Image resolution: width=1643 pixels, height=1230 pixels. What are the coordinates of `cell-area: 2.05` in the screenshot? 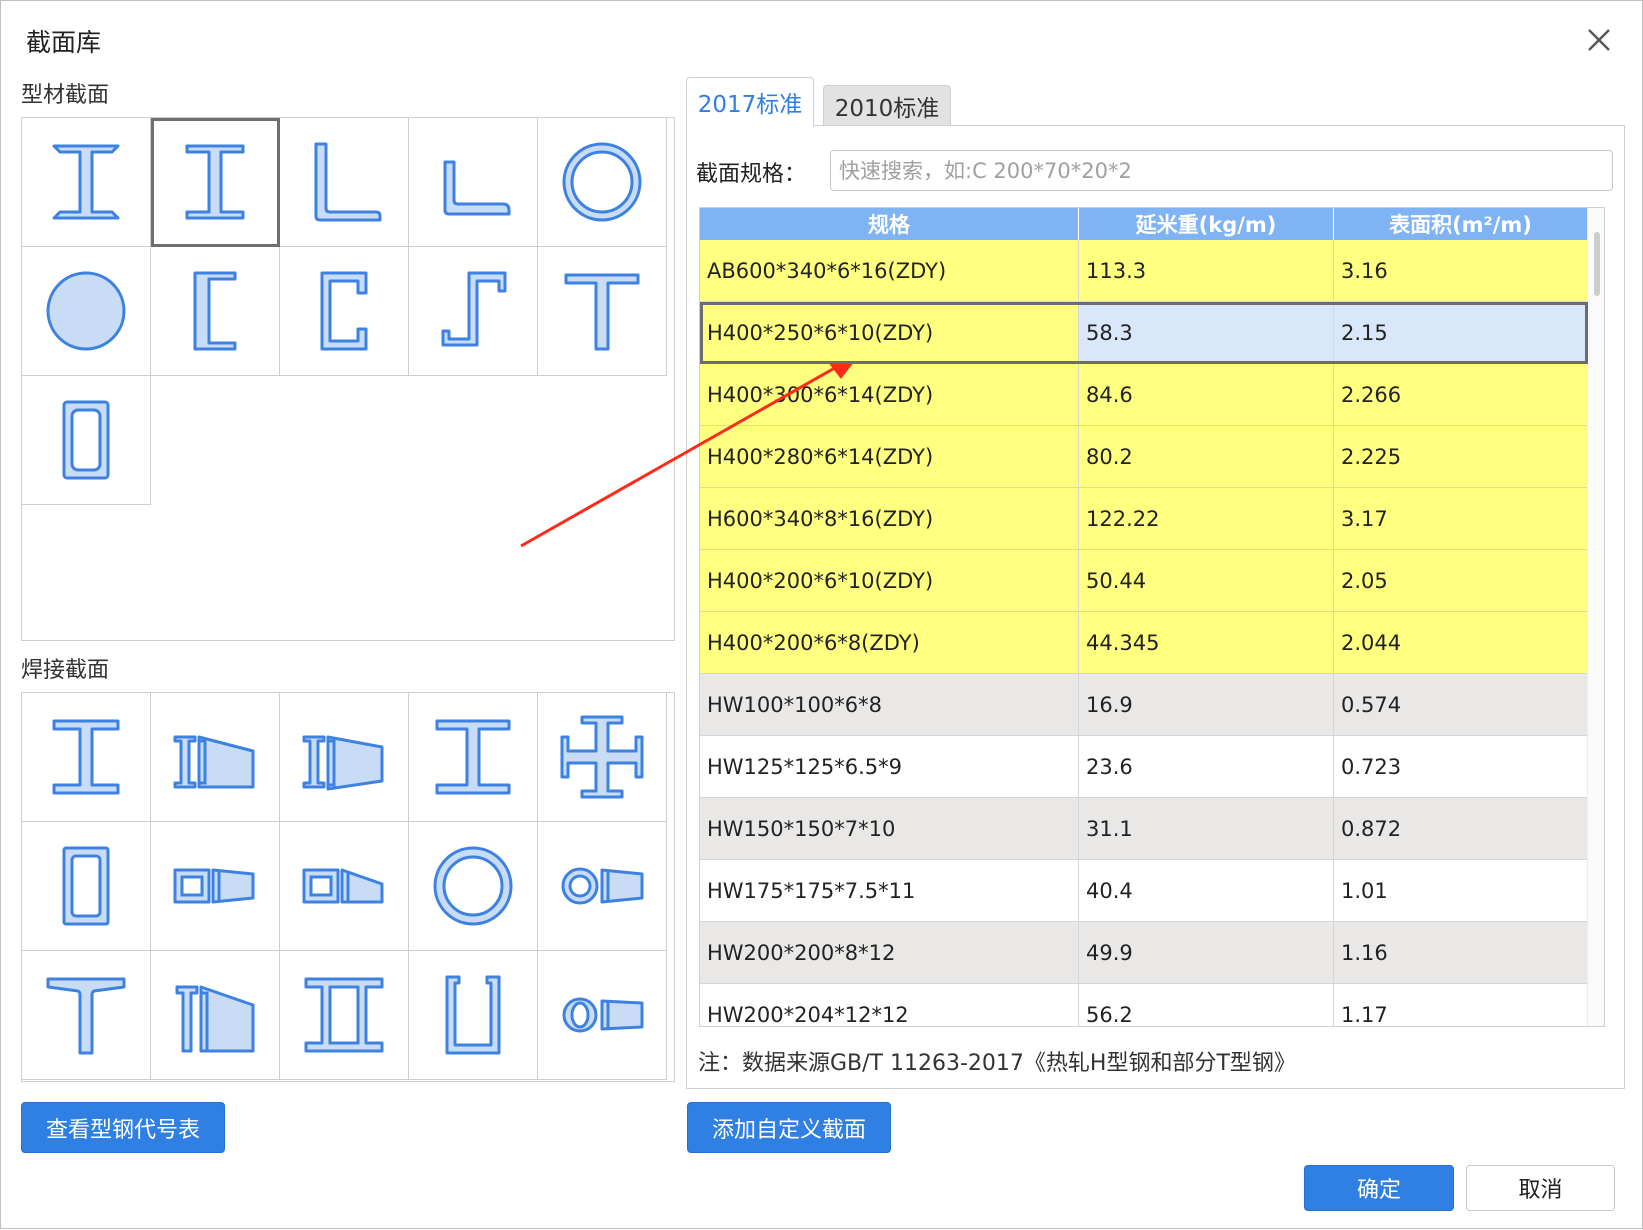 It's located at (1461, 580).